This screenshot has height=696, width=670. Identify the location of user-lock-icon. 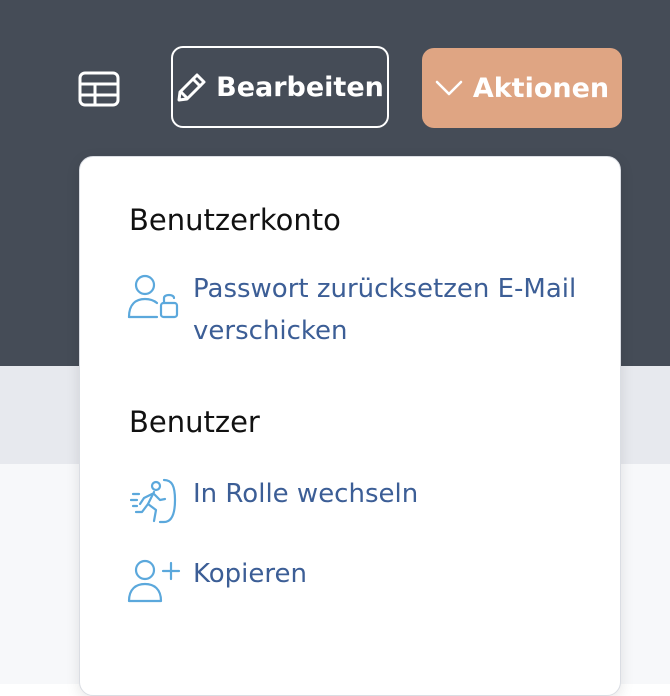
(154, 296).